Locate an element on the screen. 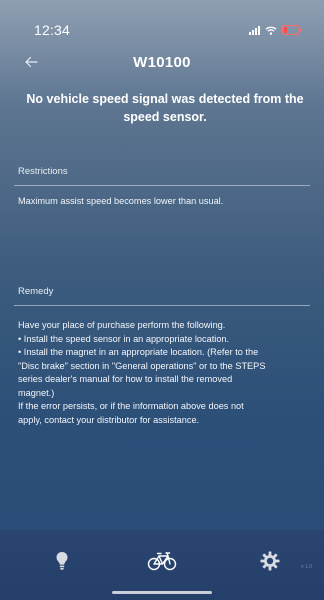 Image resolution: width=324 pixels, height=600 pixels. battery-low-icon is located at coordinates (292, 30).